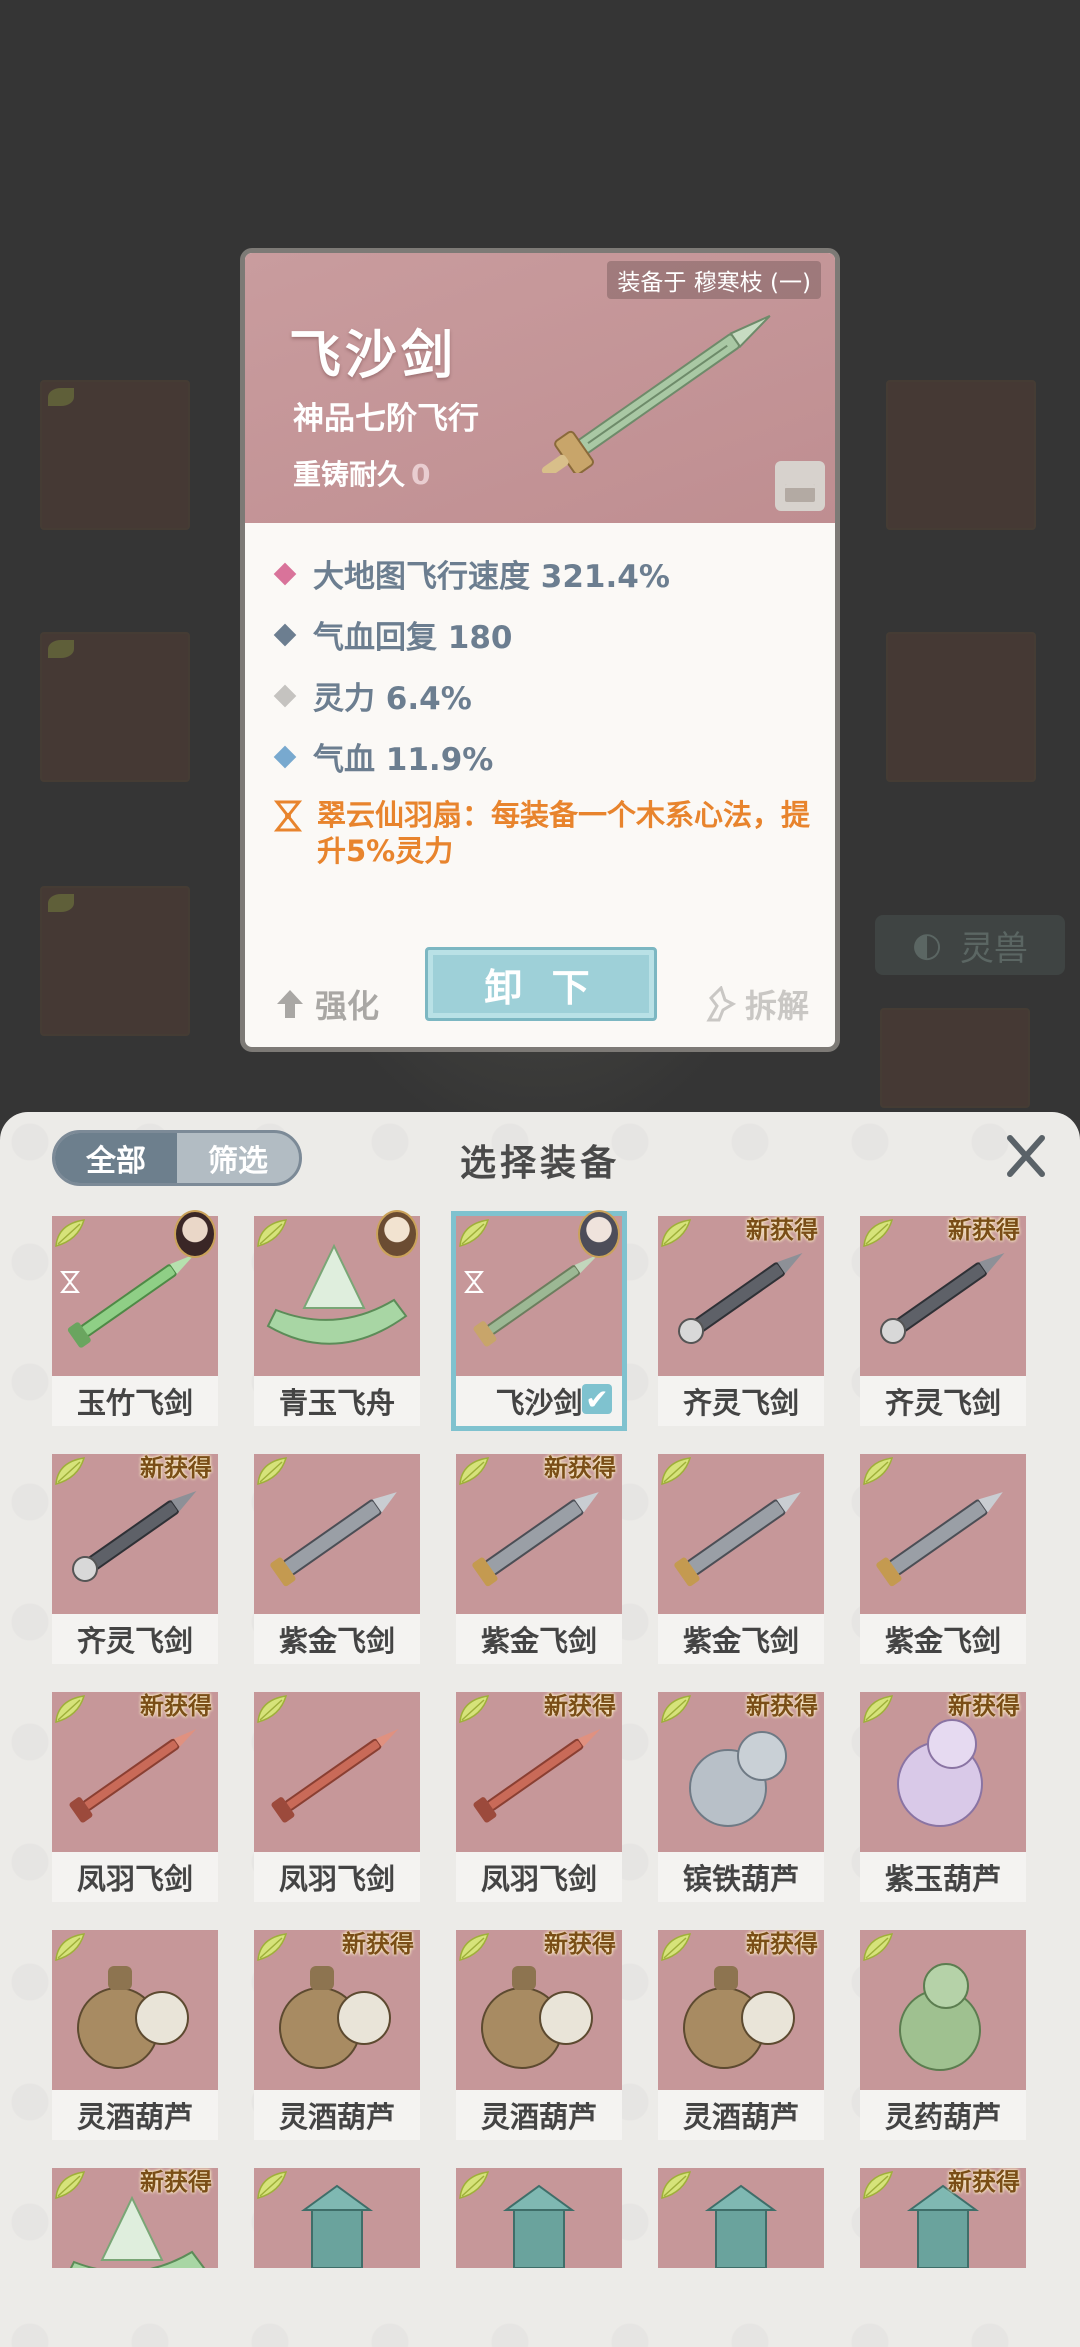 The image size is (1080, 2347). Describe the element at coordinates (544, 573) in the screenshot. I see `stat-row: 大地图飞行速度 321.4%` at that location.